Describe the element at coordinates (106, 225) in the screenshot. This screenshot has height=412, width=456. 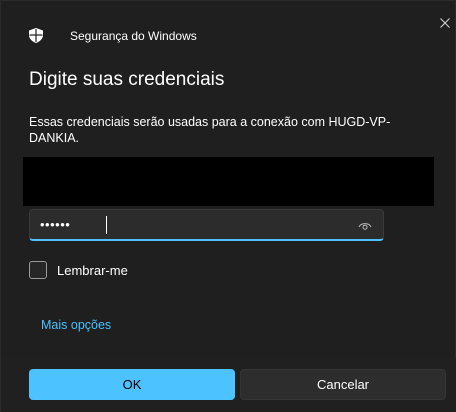
I see `text-caret` at that location.